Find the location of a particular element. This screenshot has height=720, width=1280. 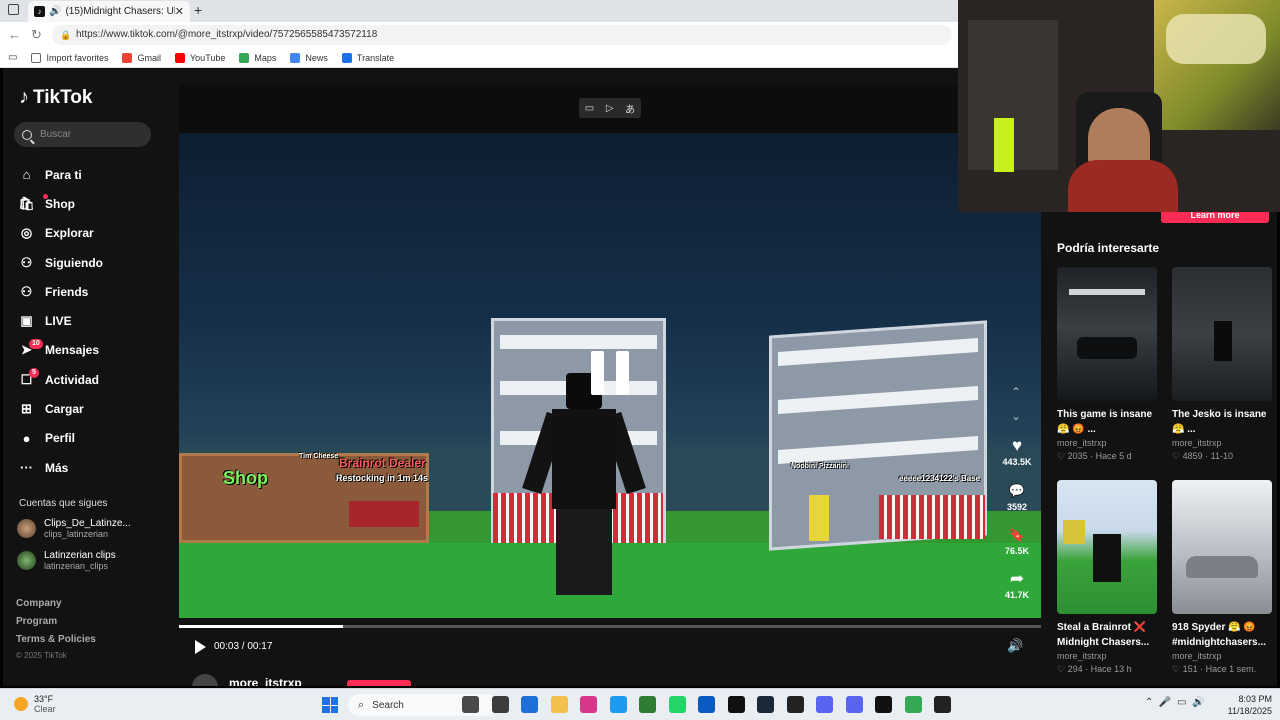

author-name: more_itstrxp is located at coordinates (265, 681).